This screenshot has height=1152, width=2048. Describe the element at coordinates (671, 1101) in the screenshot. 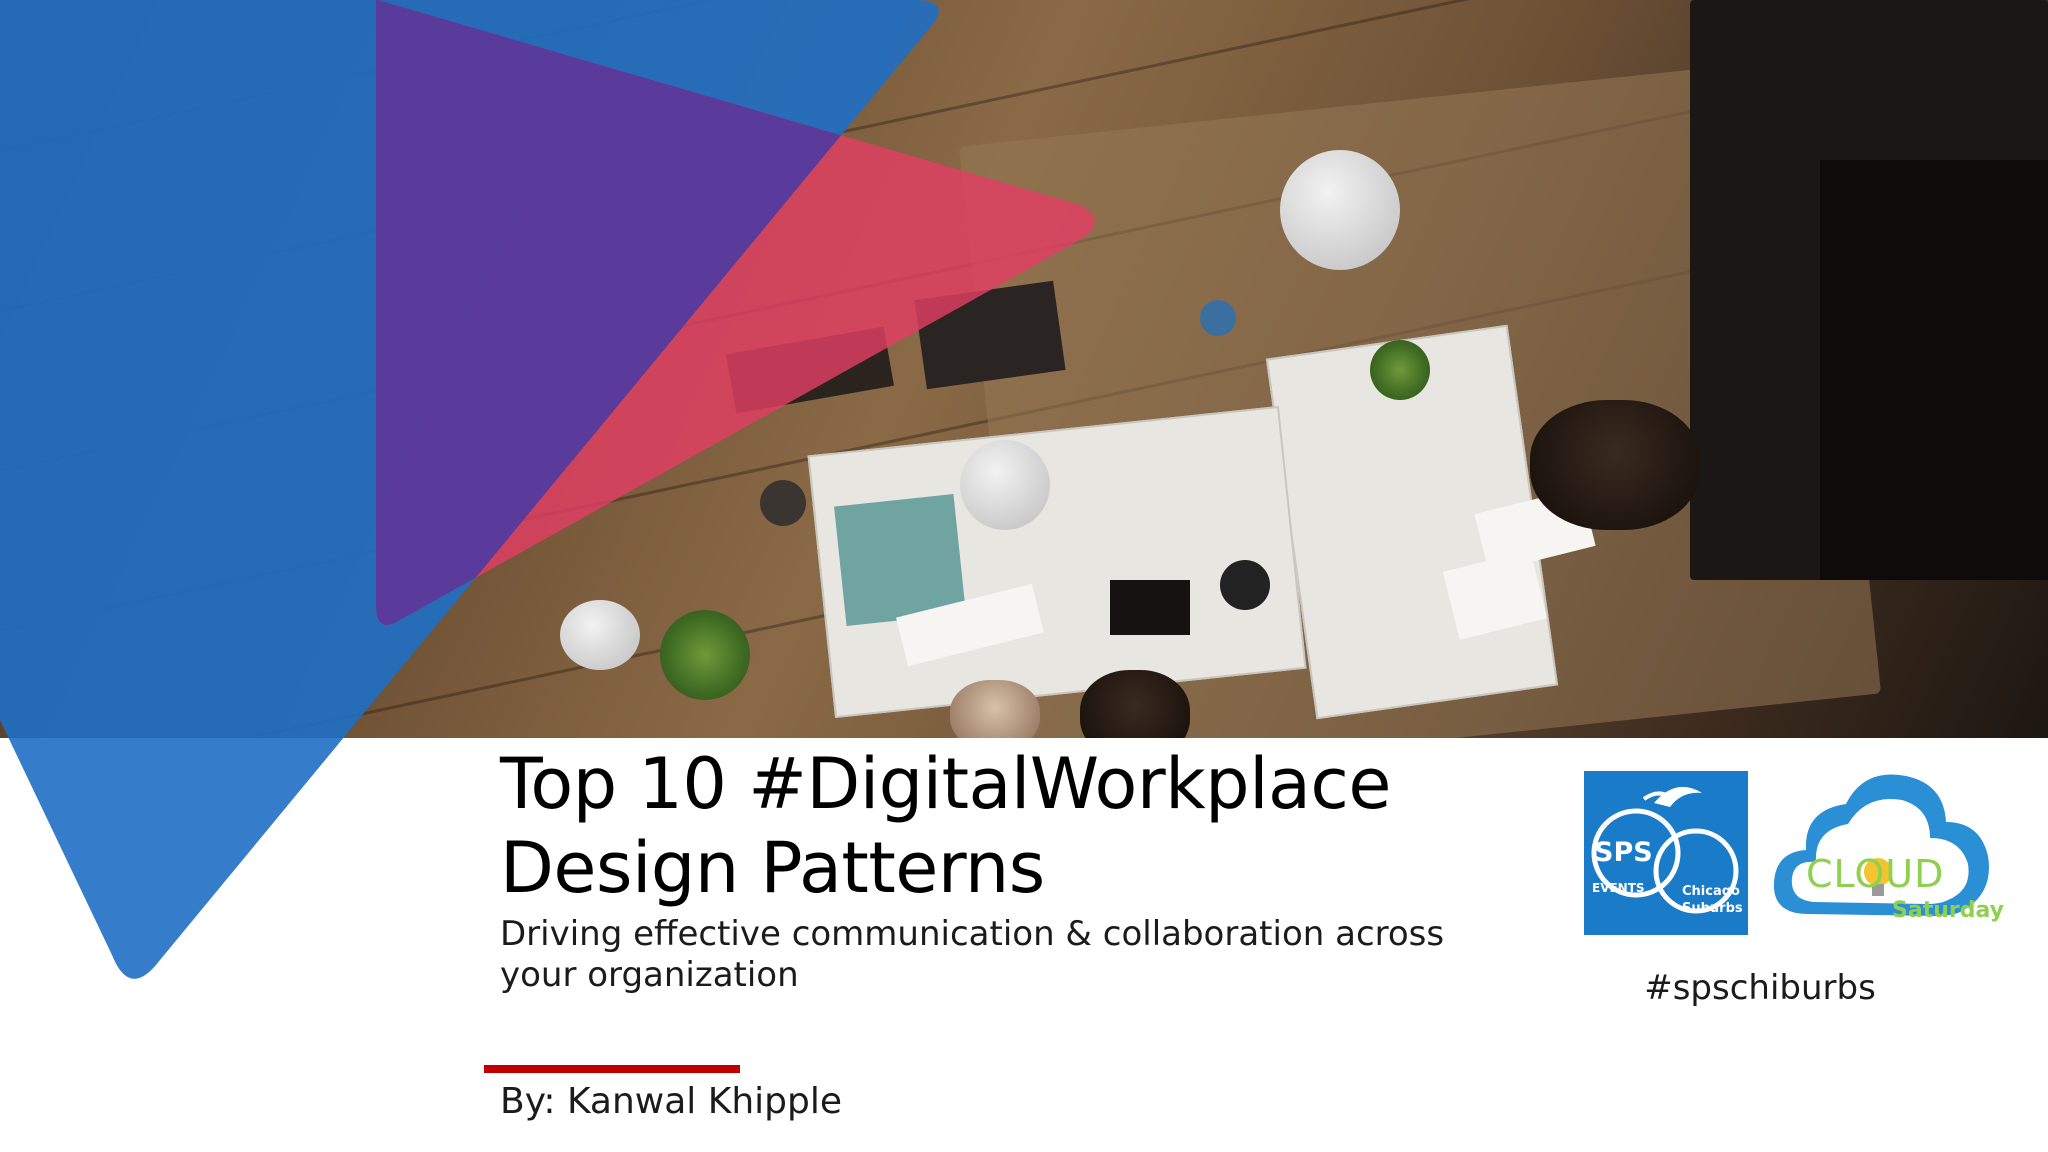

I see `author-byline: By: Kanwal Khipple` at that location.